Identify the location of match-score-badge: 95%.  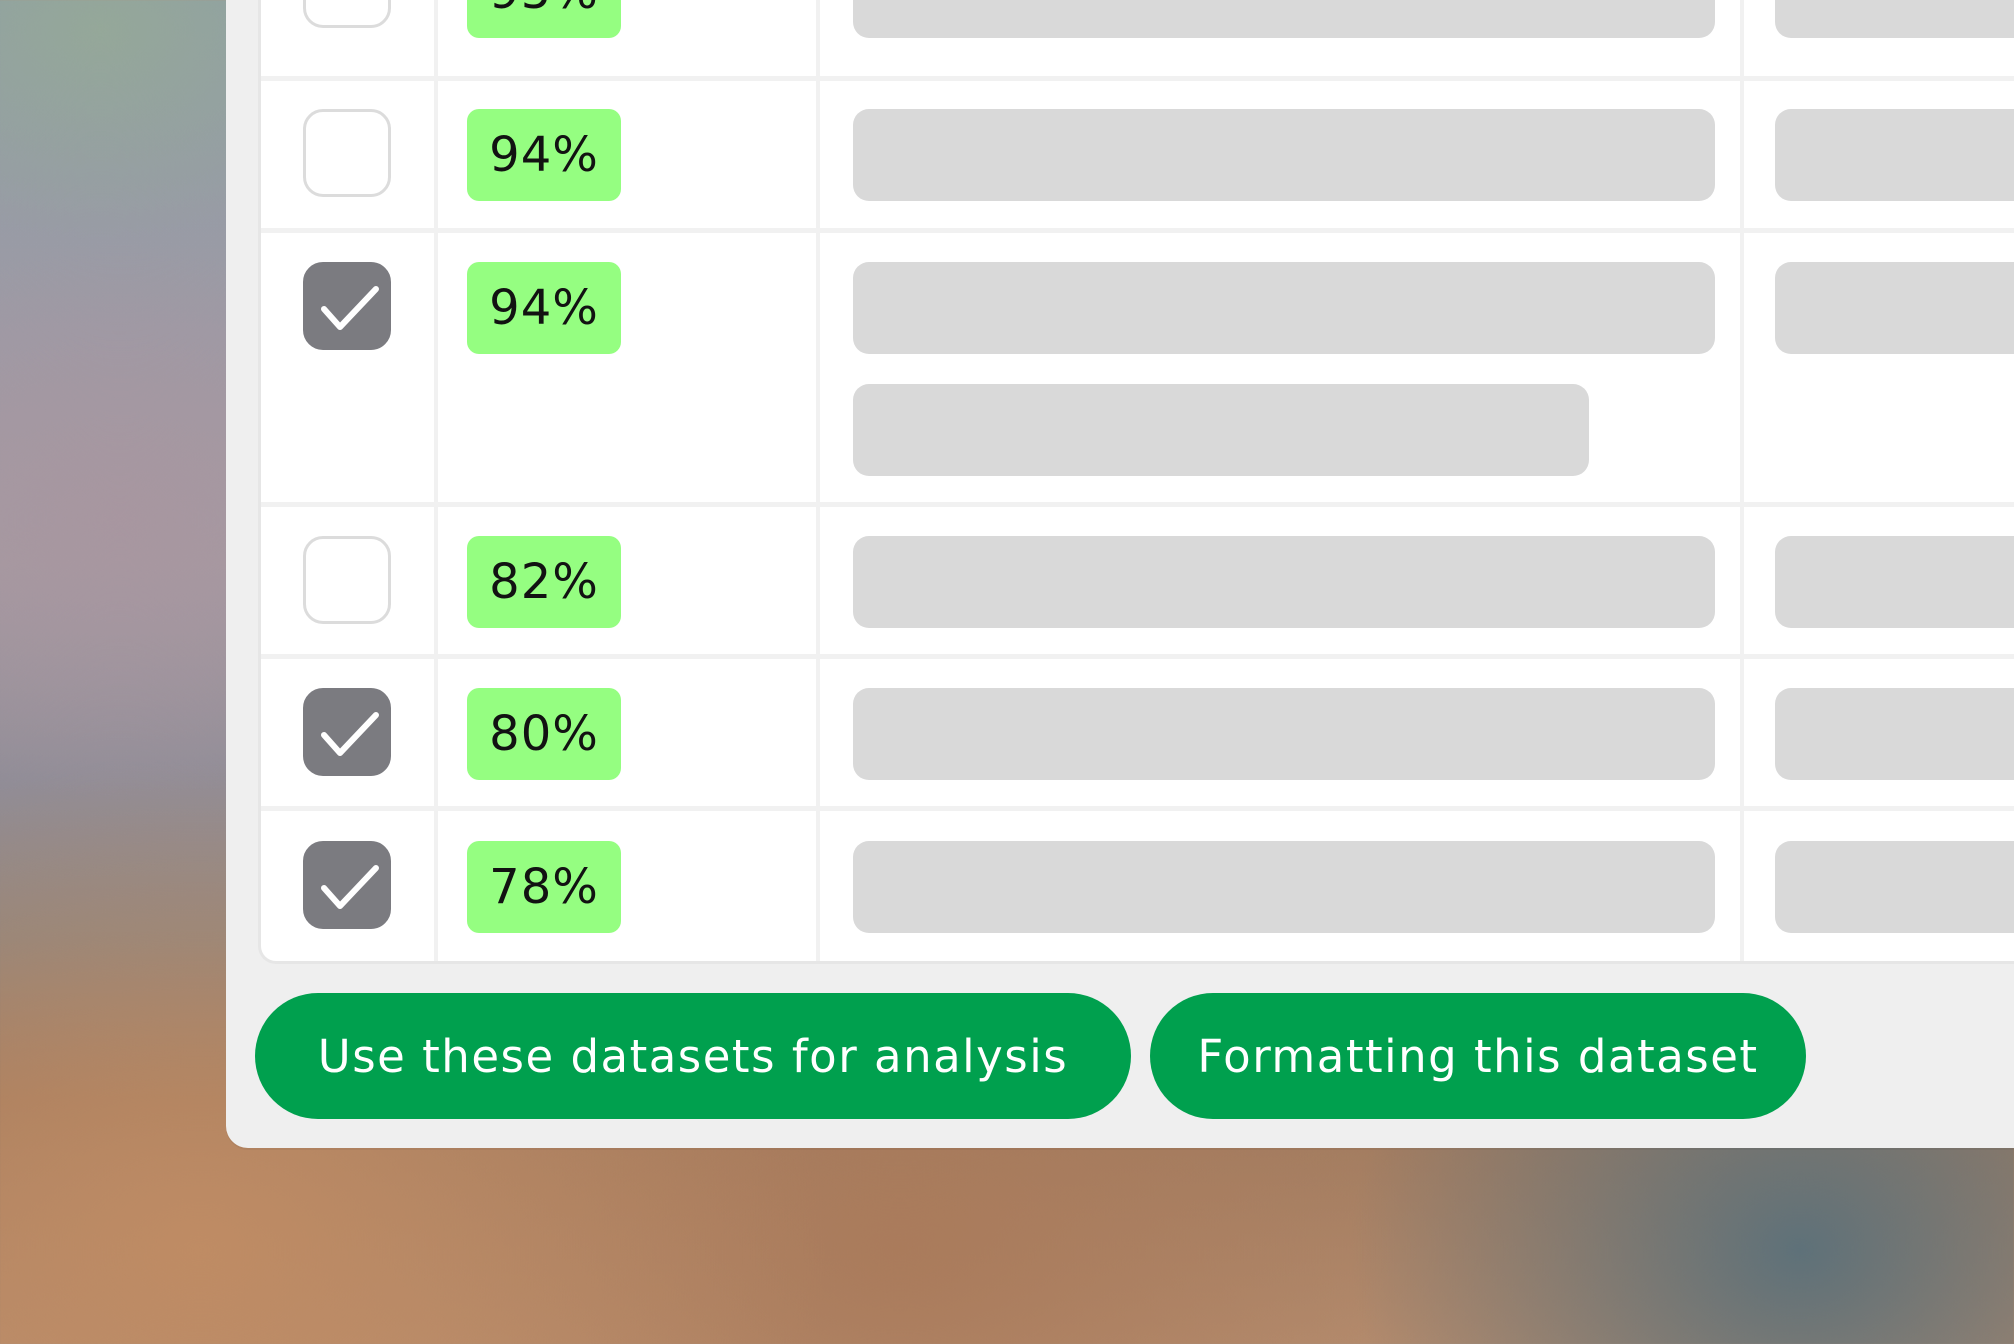
(544, 19).